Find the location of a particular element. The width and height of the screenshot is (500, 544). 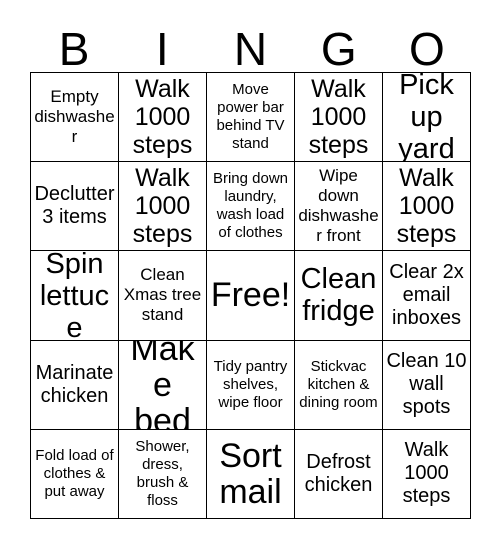

header-letter-o: O is located at coordinates (427, 49).